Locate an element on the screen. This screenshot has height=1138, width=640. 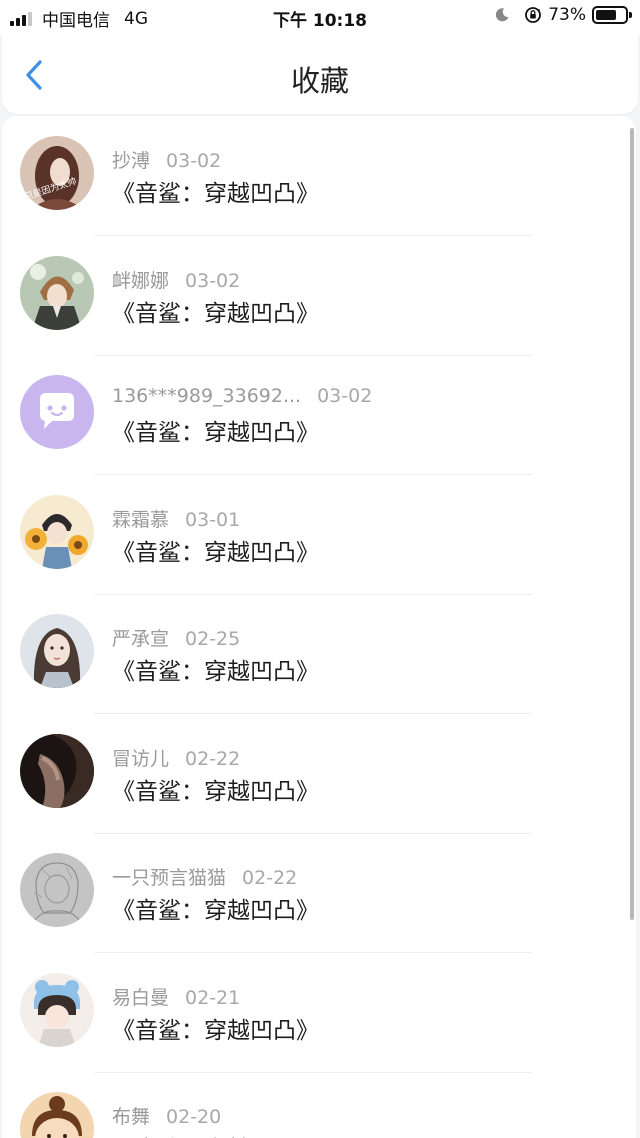
item-meta: 霖霜慕 03-01 is located at coordinates (176, 518).